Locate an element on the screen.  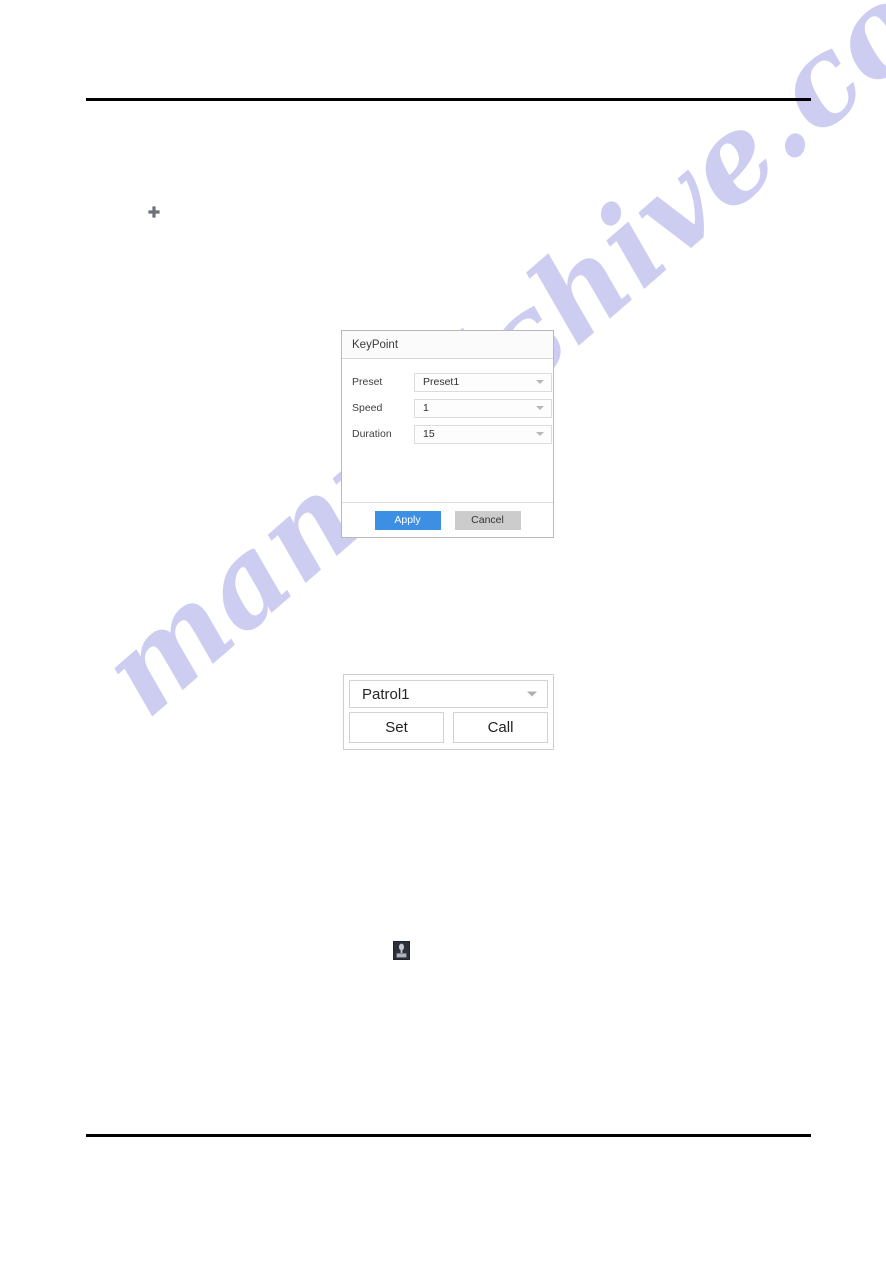
plus-icon is located at coordinates (154, 212).